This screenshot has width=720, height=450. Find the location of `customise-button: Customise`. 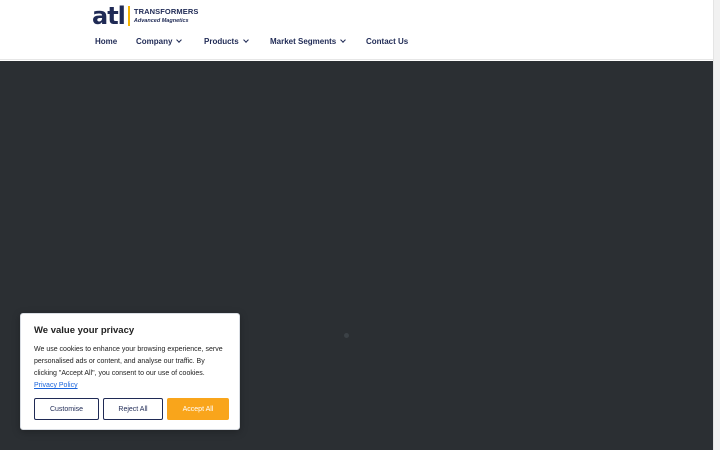

customise-button: Customise is located at coordinates (66, 409).